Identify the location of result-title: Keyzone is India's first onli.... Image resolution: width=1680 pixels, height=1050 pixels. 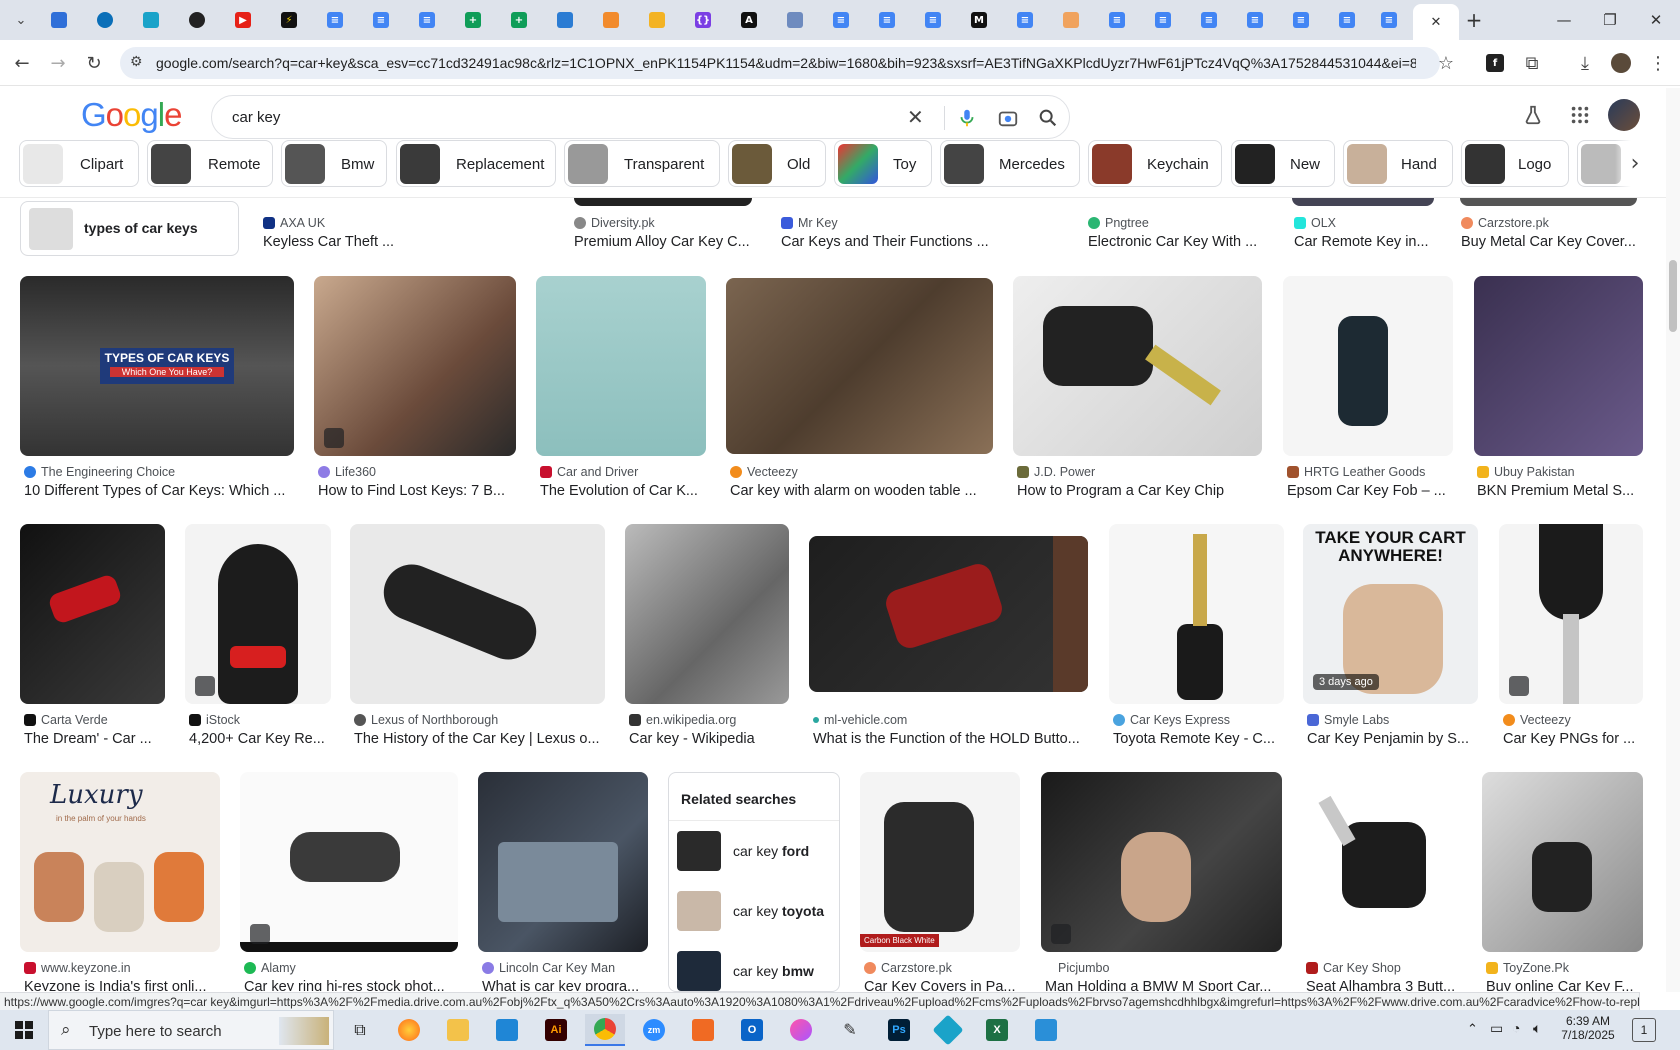
(122, 985).